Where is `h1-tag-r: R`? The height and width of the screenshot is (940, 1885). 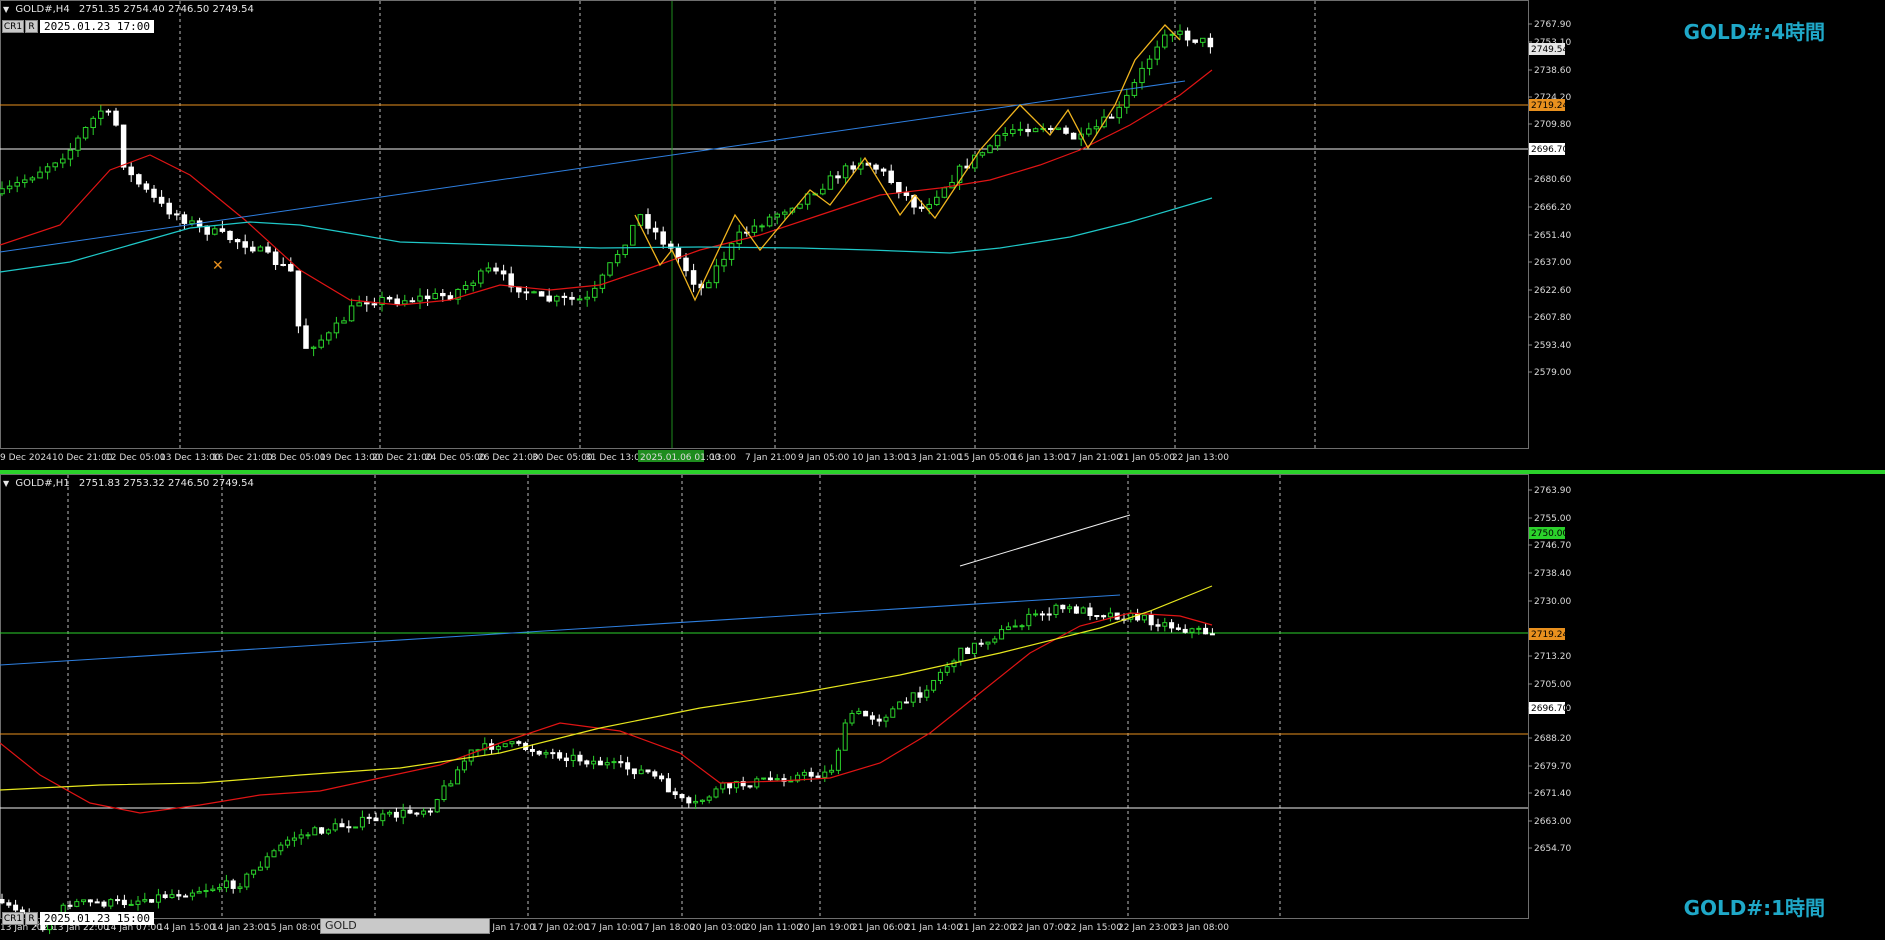 h1-tag-r: R is located at coordinates (31, 918).